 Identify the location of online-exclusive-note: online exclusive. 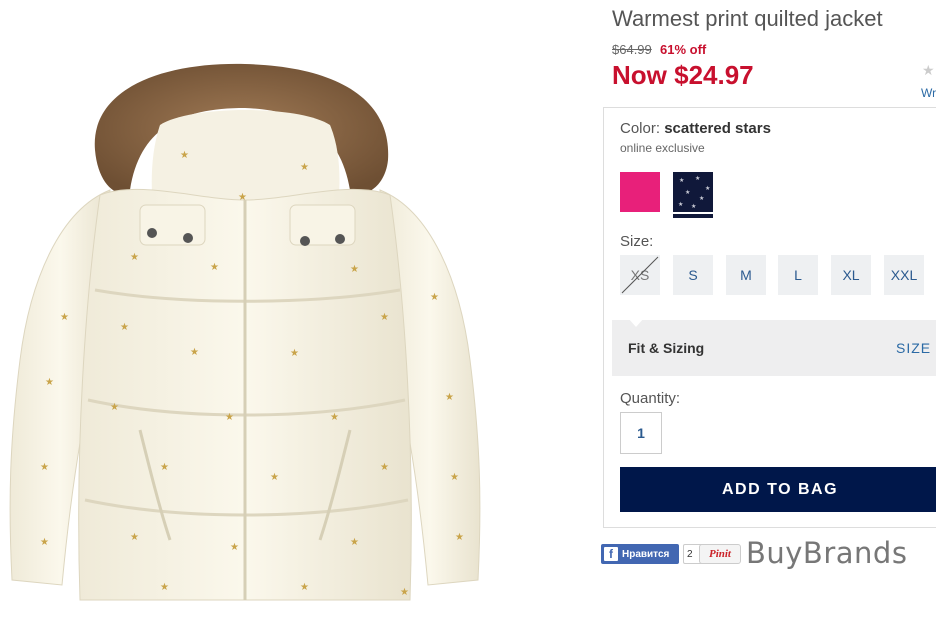
(662, 148).